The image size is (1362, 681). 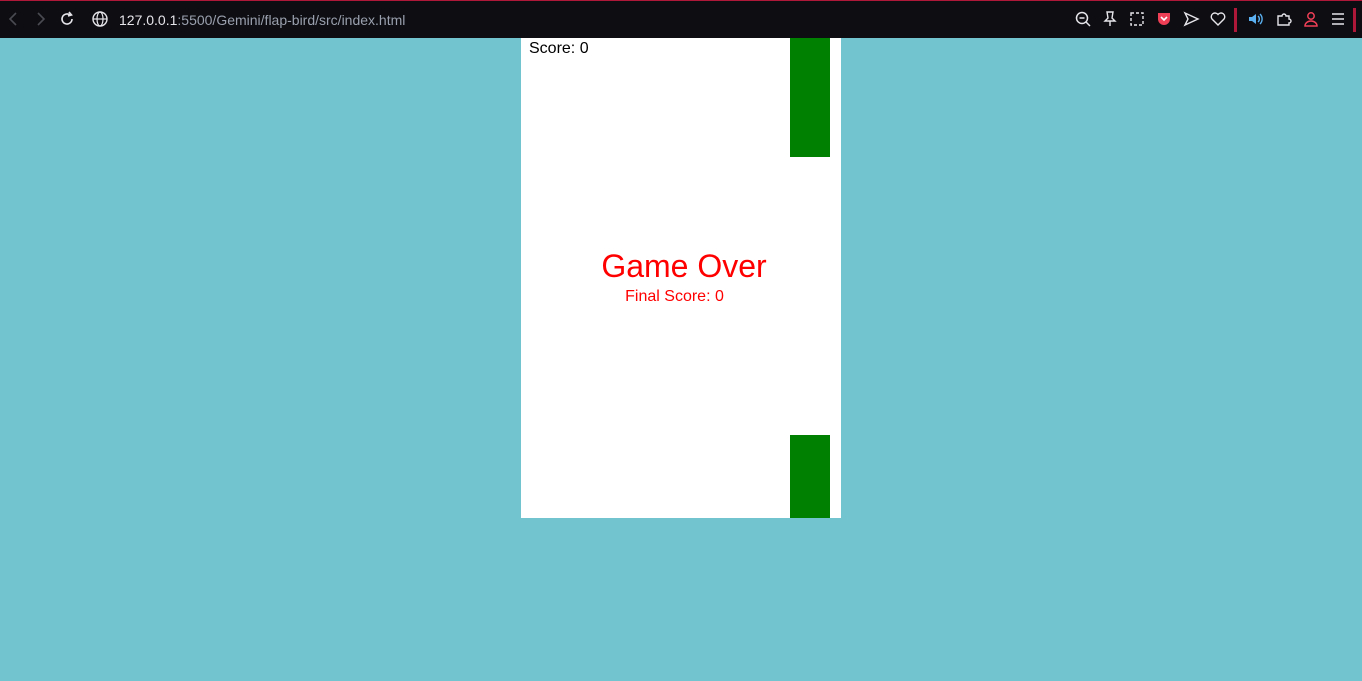 What do you see at coordinates (684, 266) in the screenshot?
I see `game-over-title: Game Over` at bounding box center [684, 266].